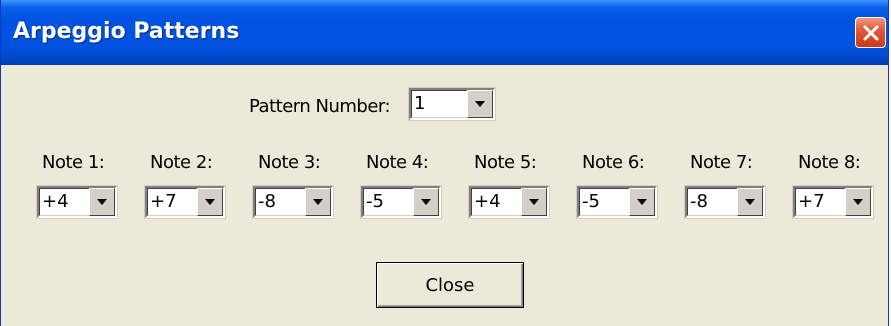  I want to click on note-4-dropdown-button, so click(426, 202).